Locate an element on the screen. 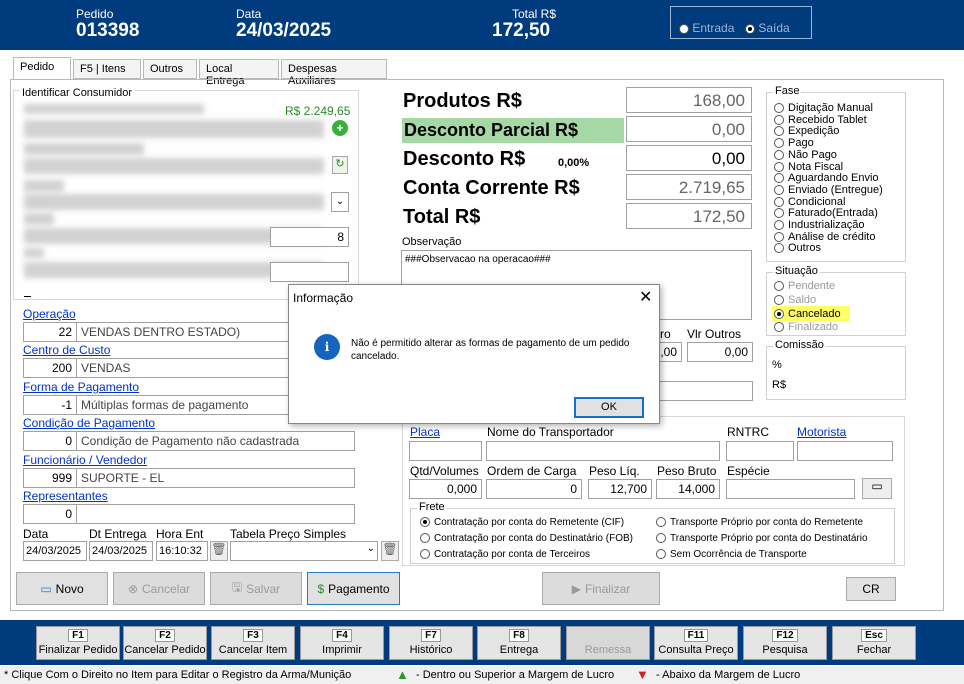 The height and width of the screenshot is (684, 964). desconto-field: 0,00 is located at coordinates (689, 158).